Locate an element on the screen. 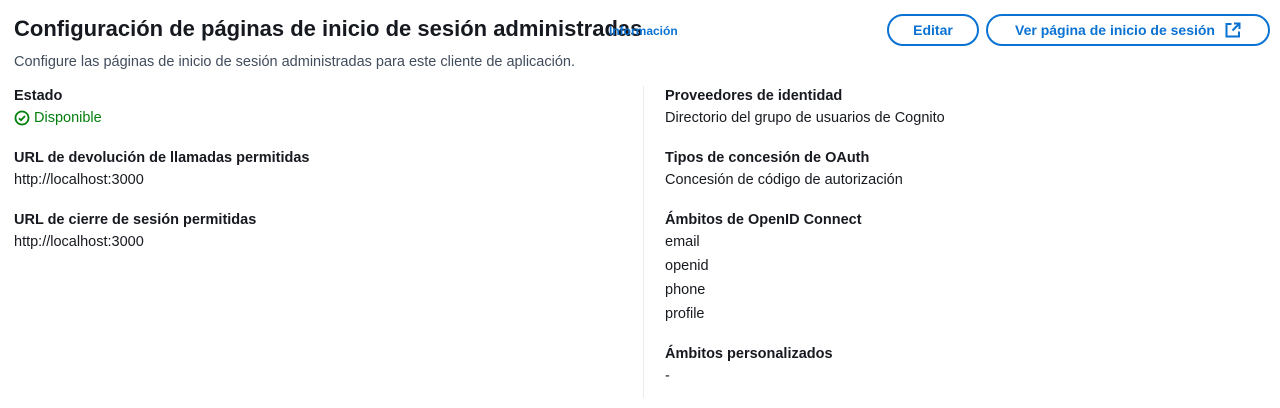 This screenshot has height=408, width=1280. check-circle-icon is located at coordinates (22, 118).